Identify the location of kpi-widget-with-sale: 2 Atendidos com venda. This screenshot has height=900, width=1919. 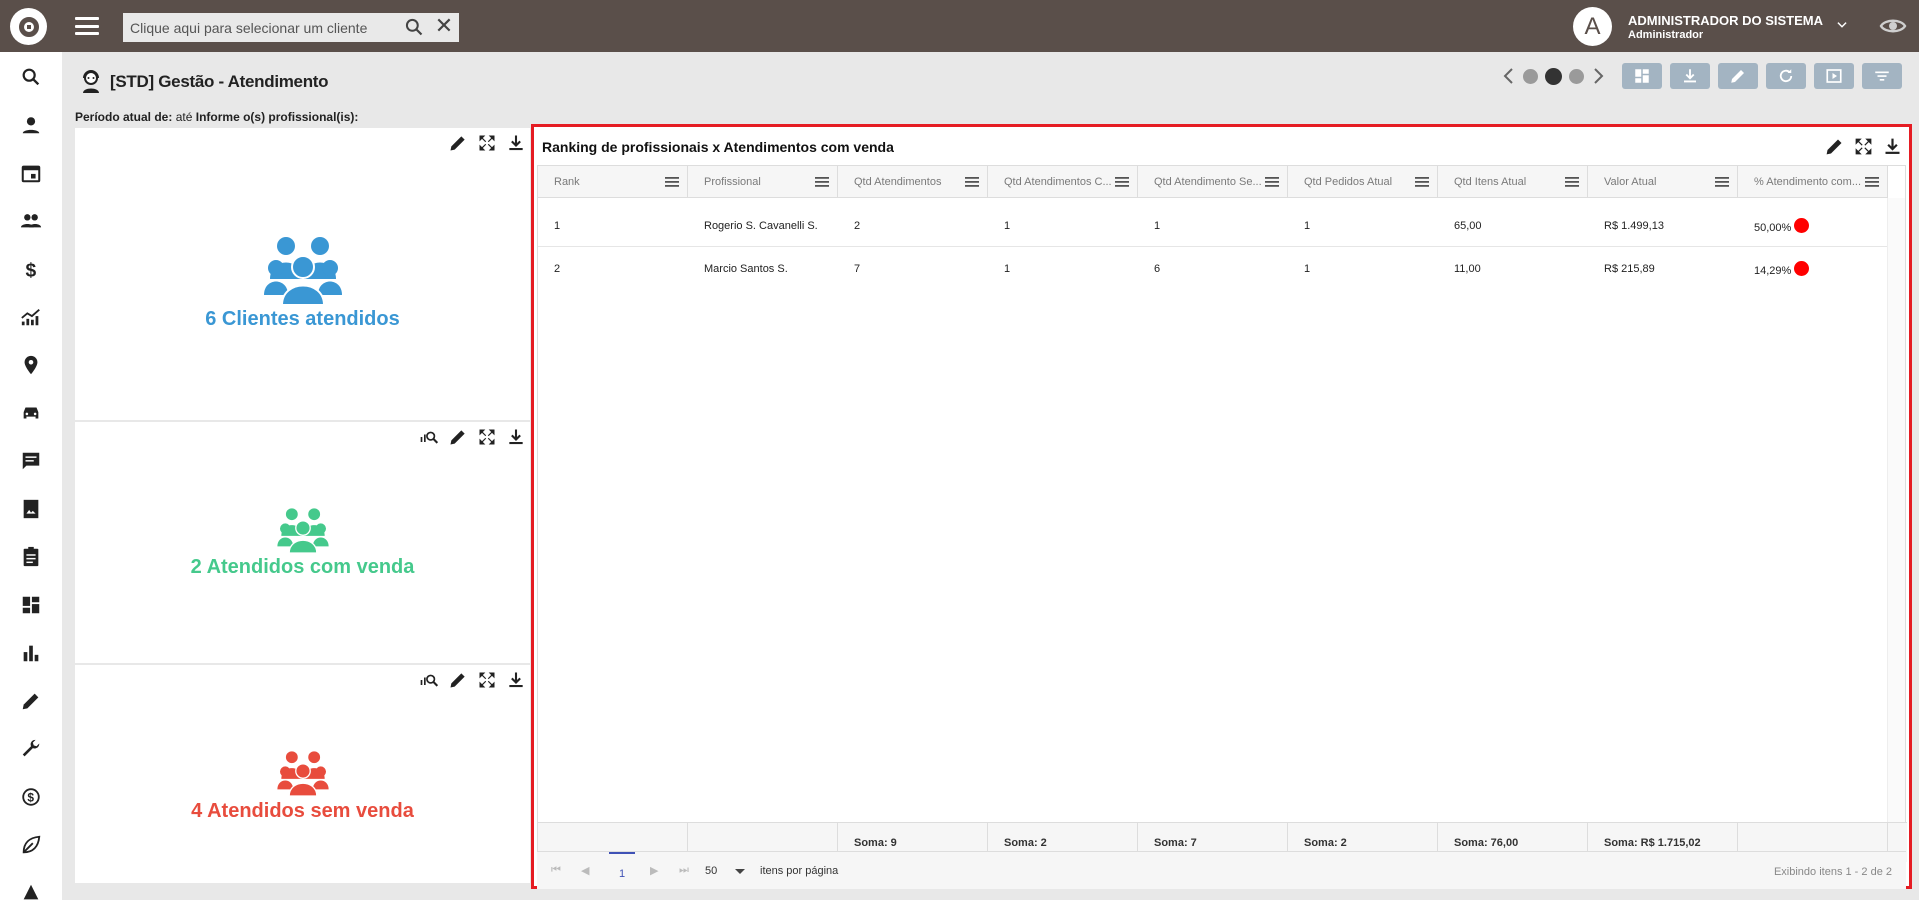
(302, 542).